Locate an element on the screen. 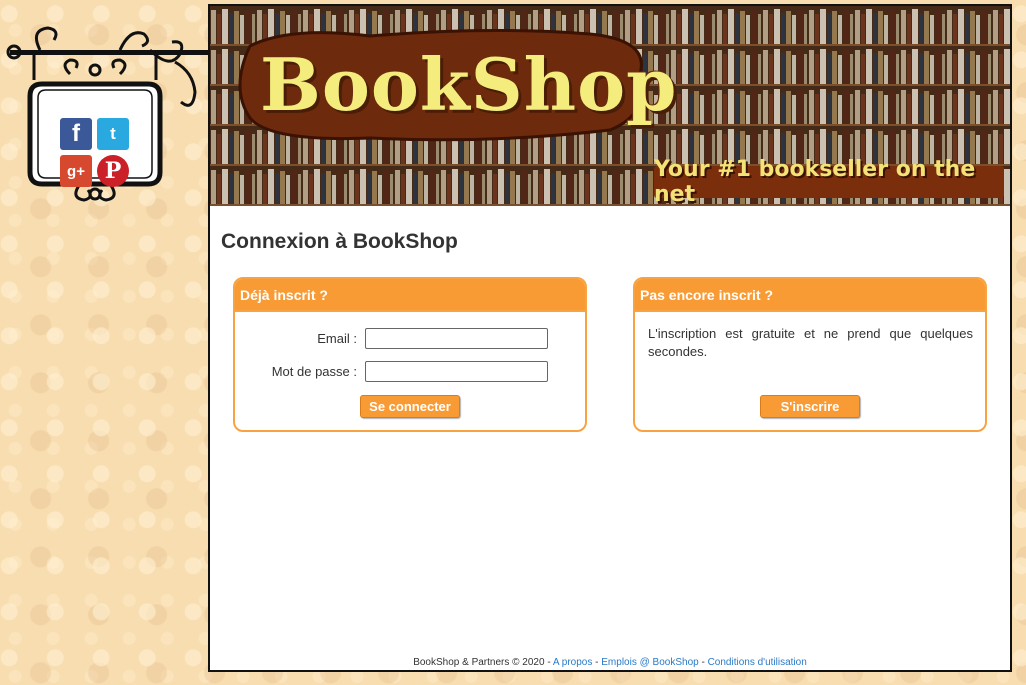  email-row: Email : is located at coordinates (410, 339).